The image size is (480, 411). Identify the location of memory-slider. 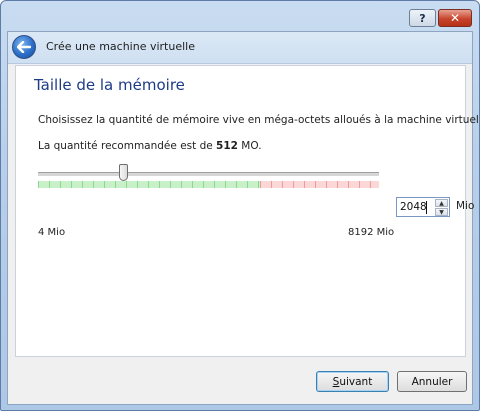
(208, 184).